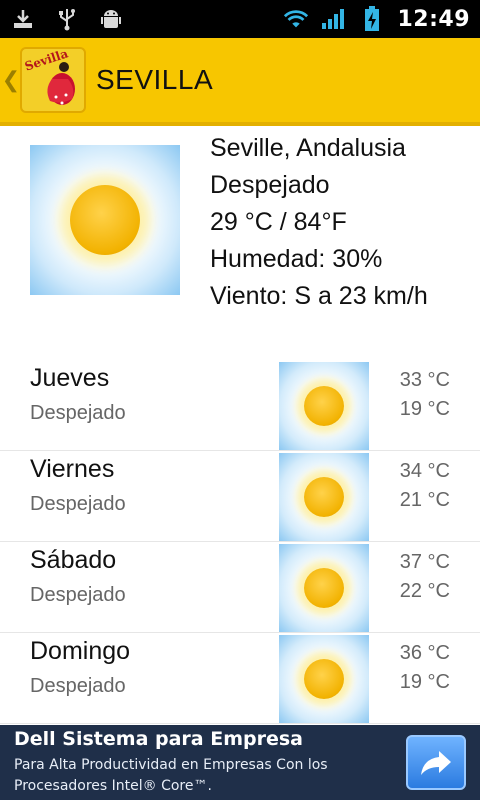 The image size is (480, 800). I want to click on forecast-row: Domingo Despejado 36 °C 19 °C, so click(240, 678).